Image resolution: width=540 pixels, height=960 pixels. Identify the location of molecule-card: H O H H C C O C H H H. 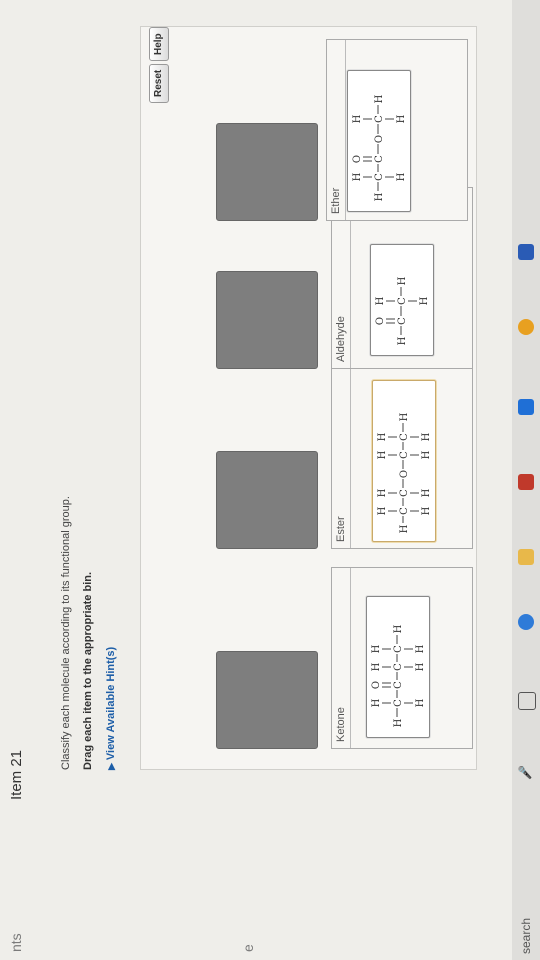
(379, 141).